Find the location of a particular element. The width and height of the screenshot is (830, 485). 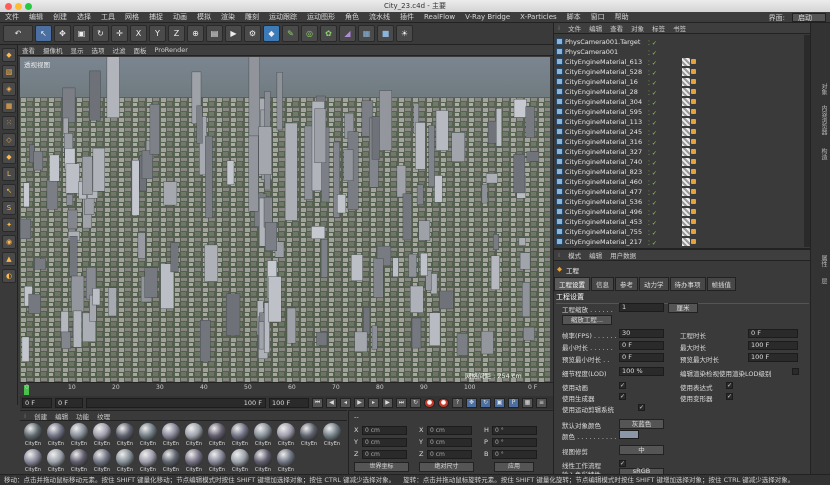

minimize-button is located at coordinates (18, 6).